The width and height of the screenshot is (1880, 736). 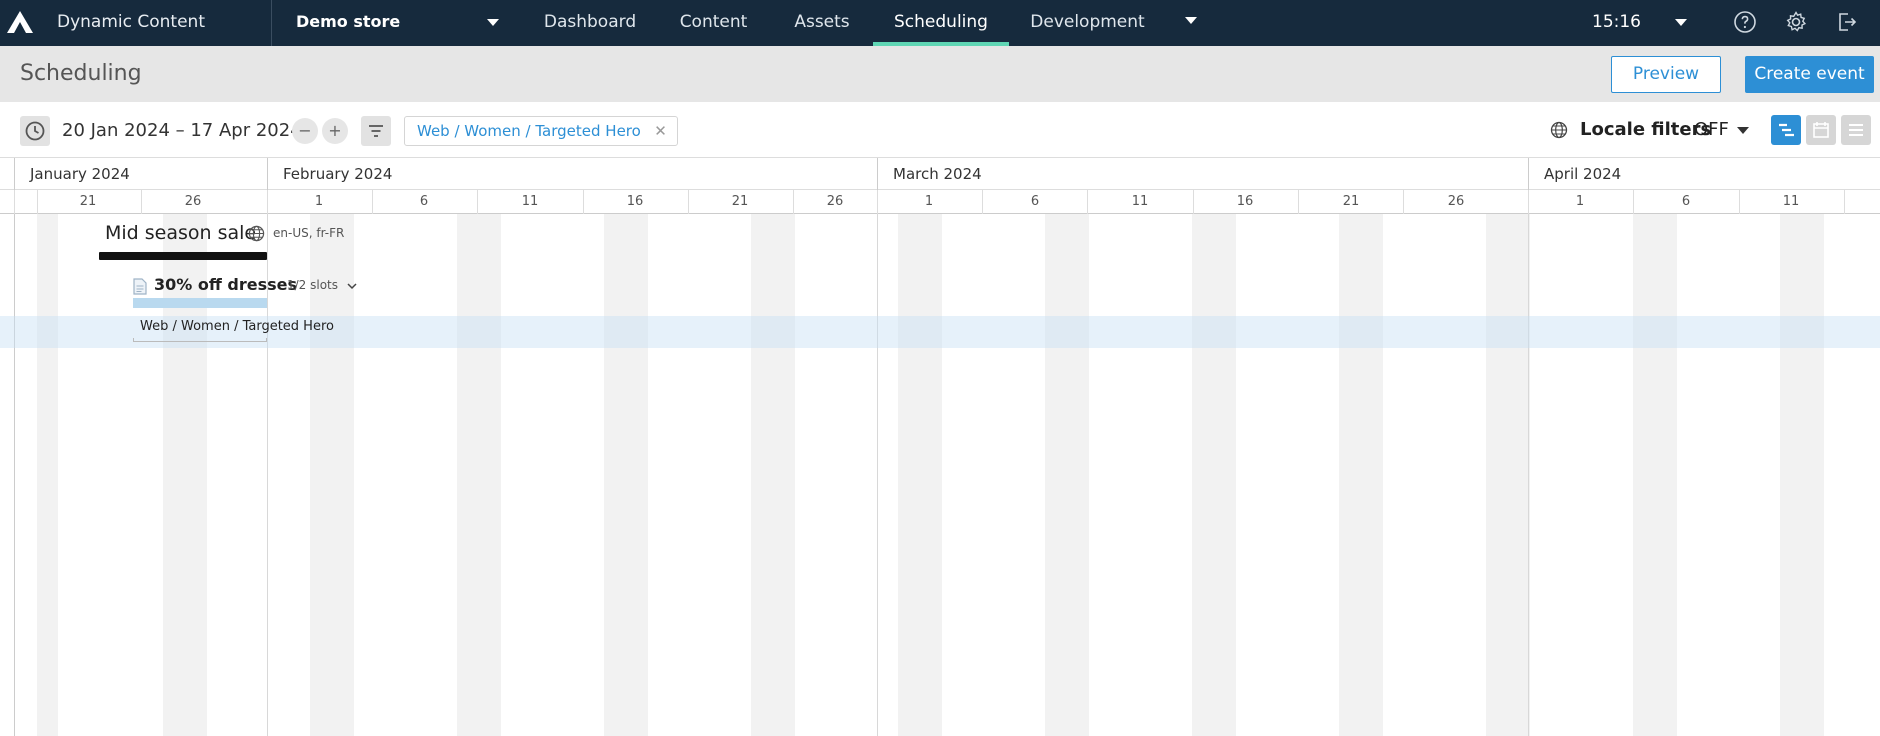 I want to click on settings-gear-icon, so click(x=1796, y=22).